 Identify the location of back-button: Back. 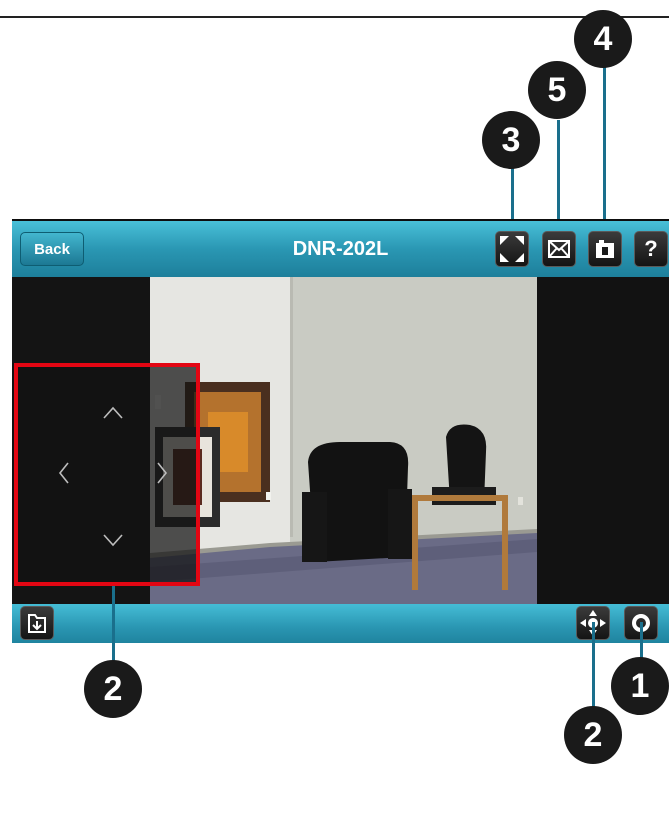
(52, 249).